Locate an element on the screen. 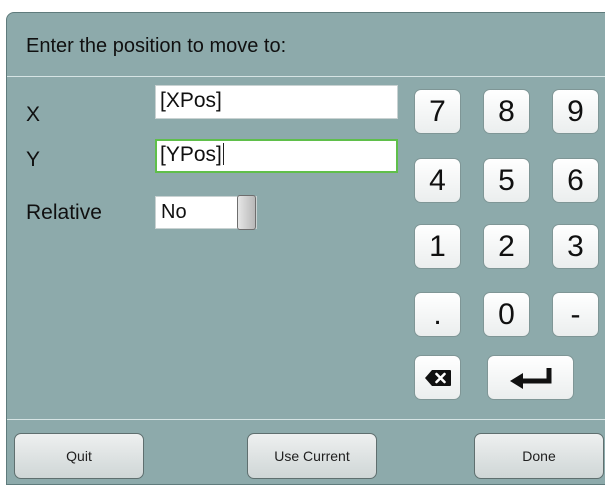 The image size is (605, 485). x-position-input: [XPos] is located at coordinates (276, 102).